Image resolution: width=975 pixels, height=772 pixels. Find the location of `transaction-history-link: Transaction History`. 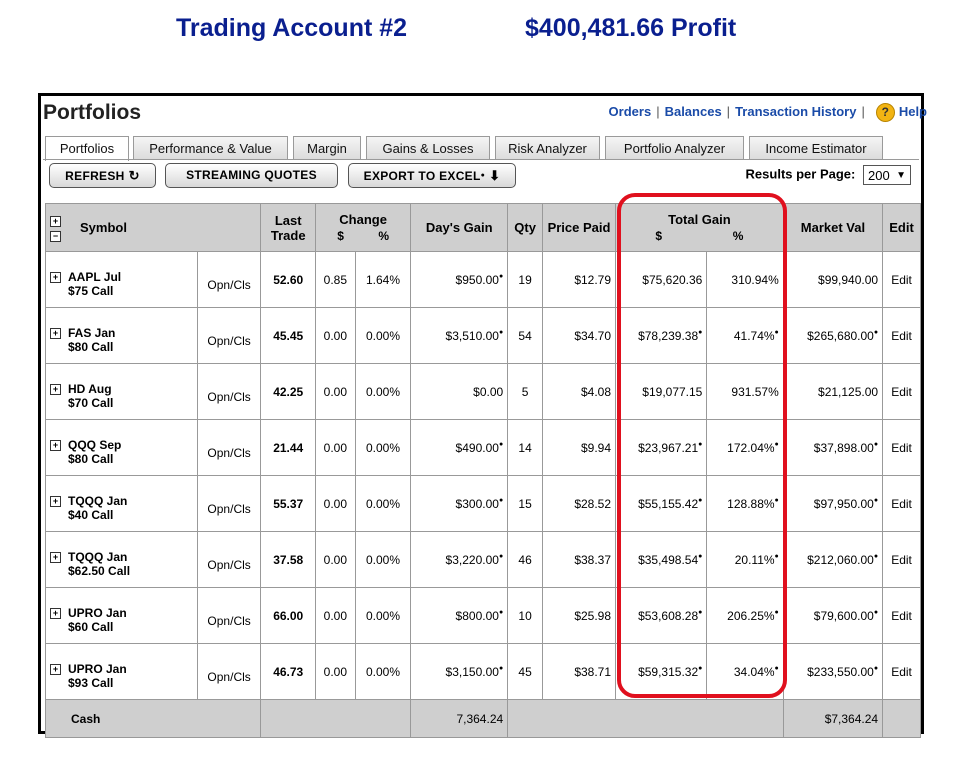

transaction-history-link: Transaction History is located at coordinates (795, 111).